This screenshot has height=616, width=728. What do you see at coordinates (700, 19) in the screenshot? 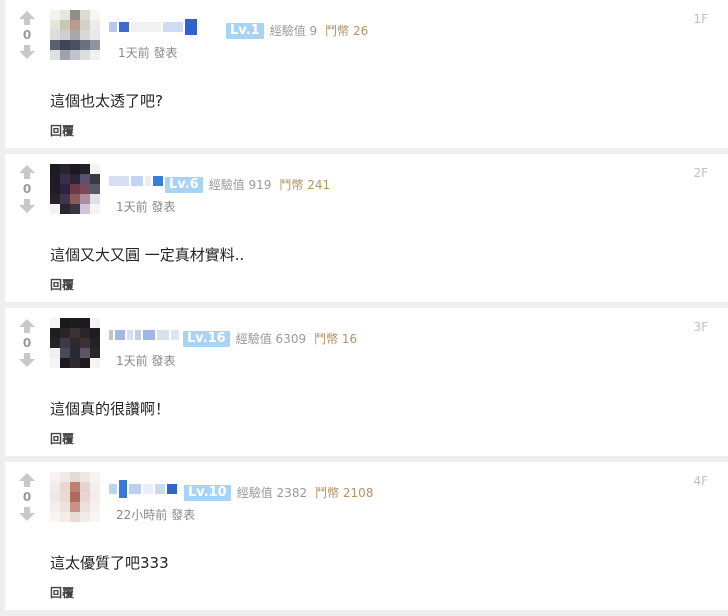
I see `floor-number: 1F` at bounding box center [700, 19].